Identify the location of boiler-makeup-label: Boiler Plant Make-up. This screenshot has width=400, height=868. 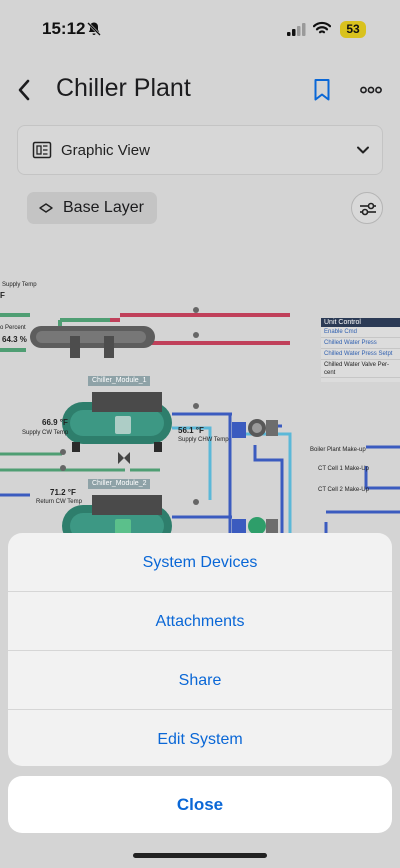
(338, 450).